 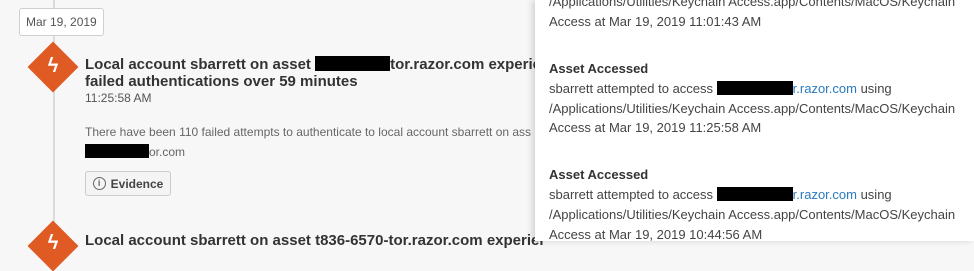 What do you see at coordinates (61, 22) in the screenshot?
I see `date-chip: Mar 19, 2019` at bounding box center [61, 22].